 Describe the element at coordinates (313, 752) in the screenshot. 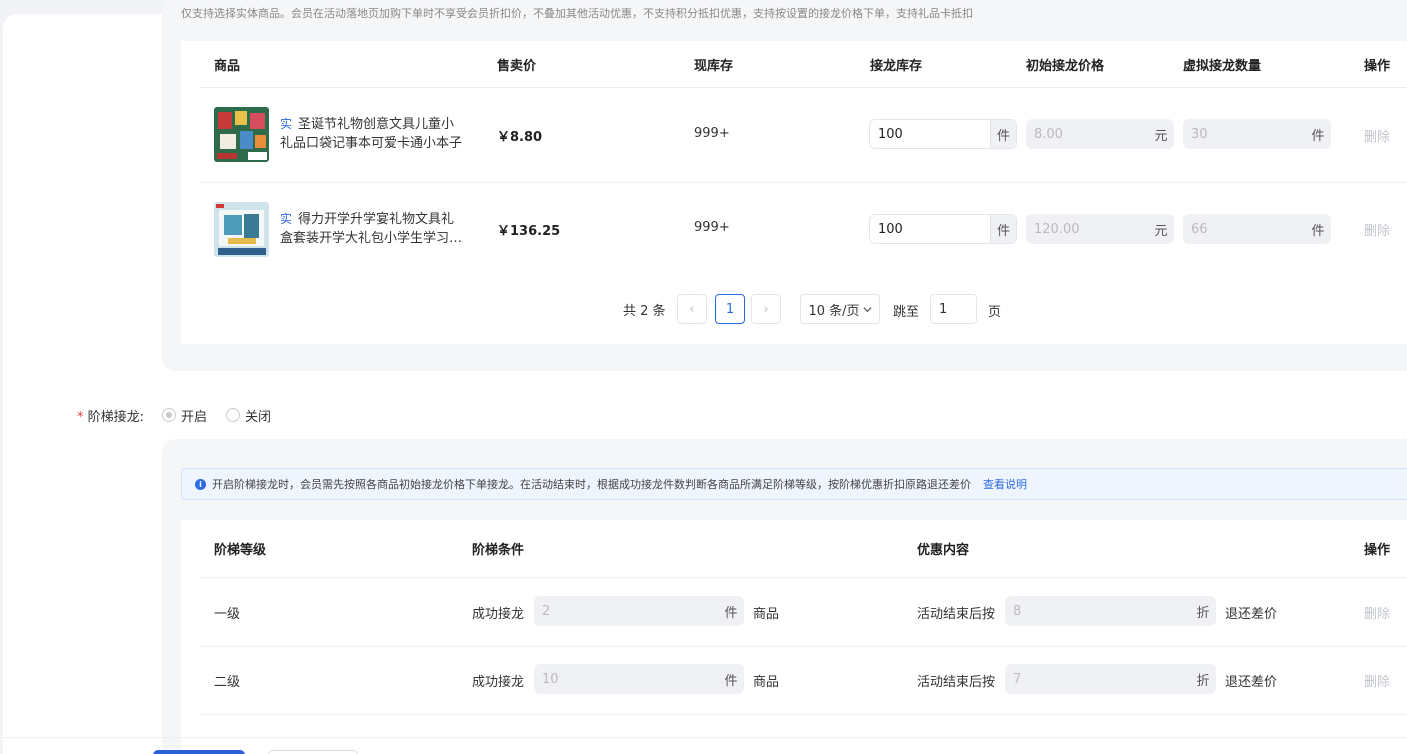

I see `cancel-button` at that location.